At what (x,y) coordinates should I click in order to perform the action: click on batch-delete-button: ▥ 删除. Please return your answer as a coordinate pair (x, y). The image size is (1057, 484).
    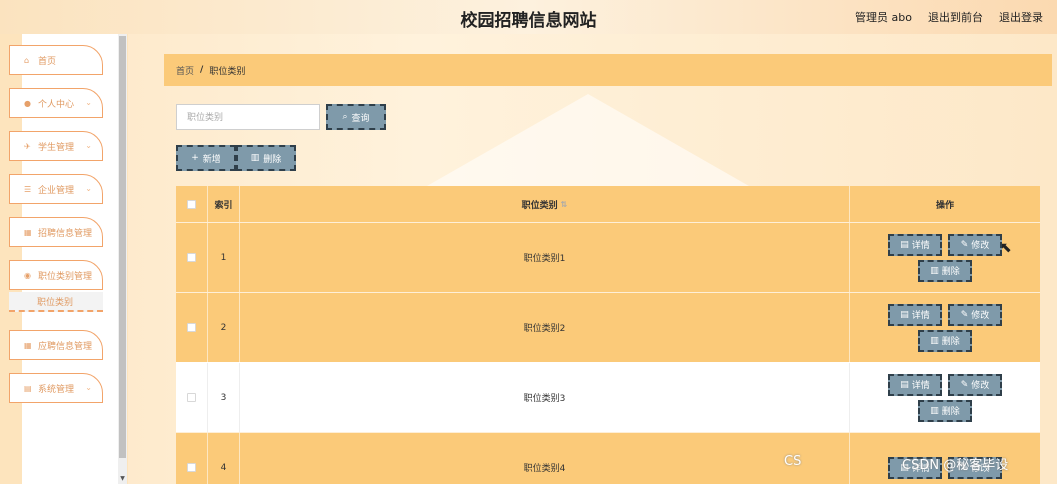
    Looking at the image, I should click on (266, 158).